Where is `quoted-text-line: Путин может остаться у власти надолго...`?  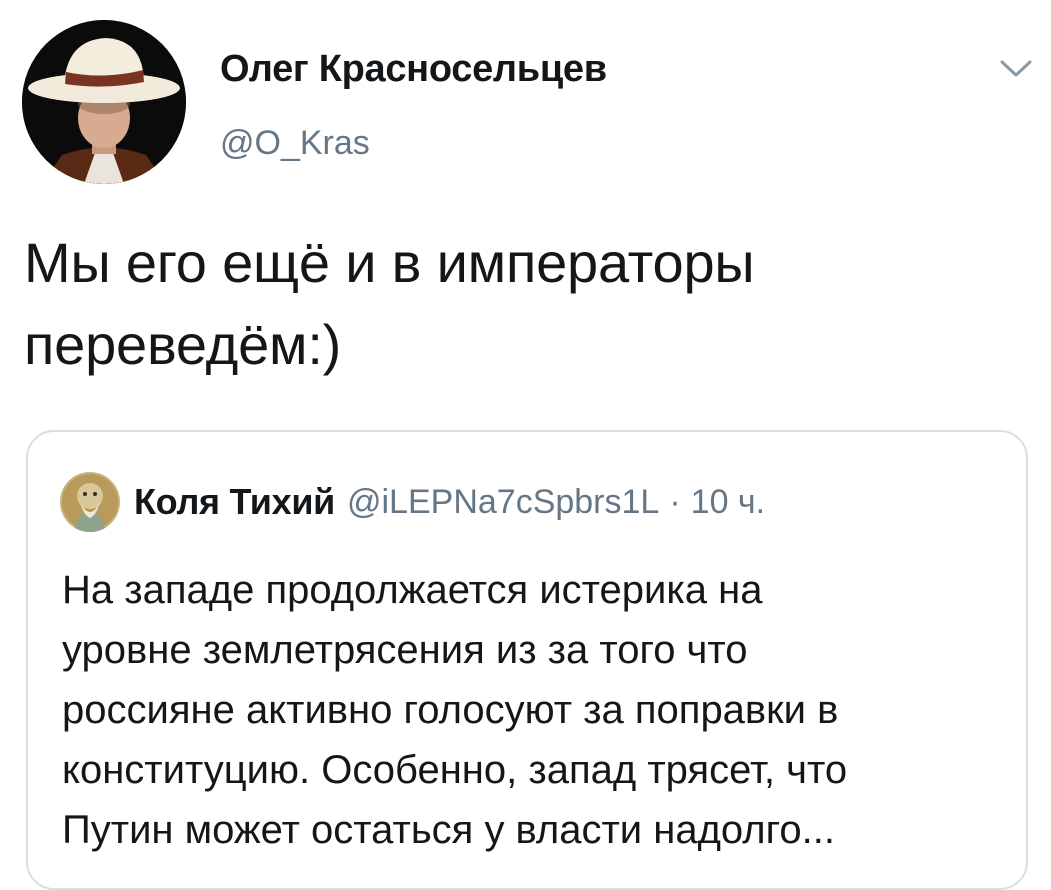 quoted-text-line: Путин может остаться у власти надолго... is located at coordinates (448, 830).